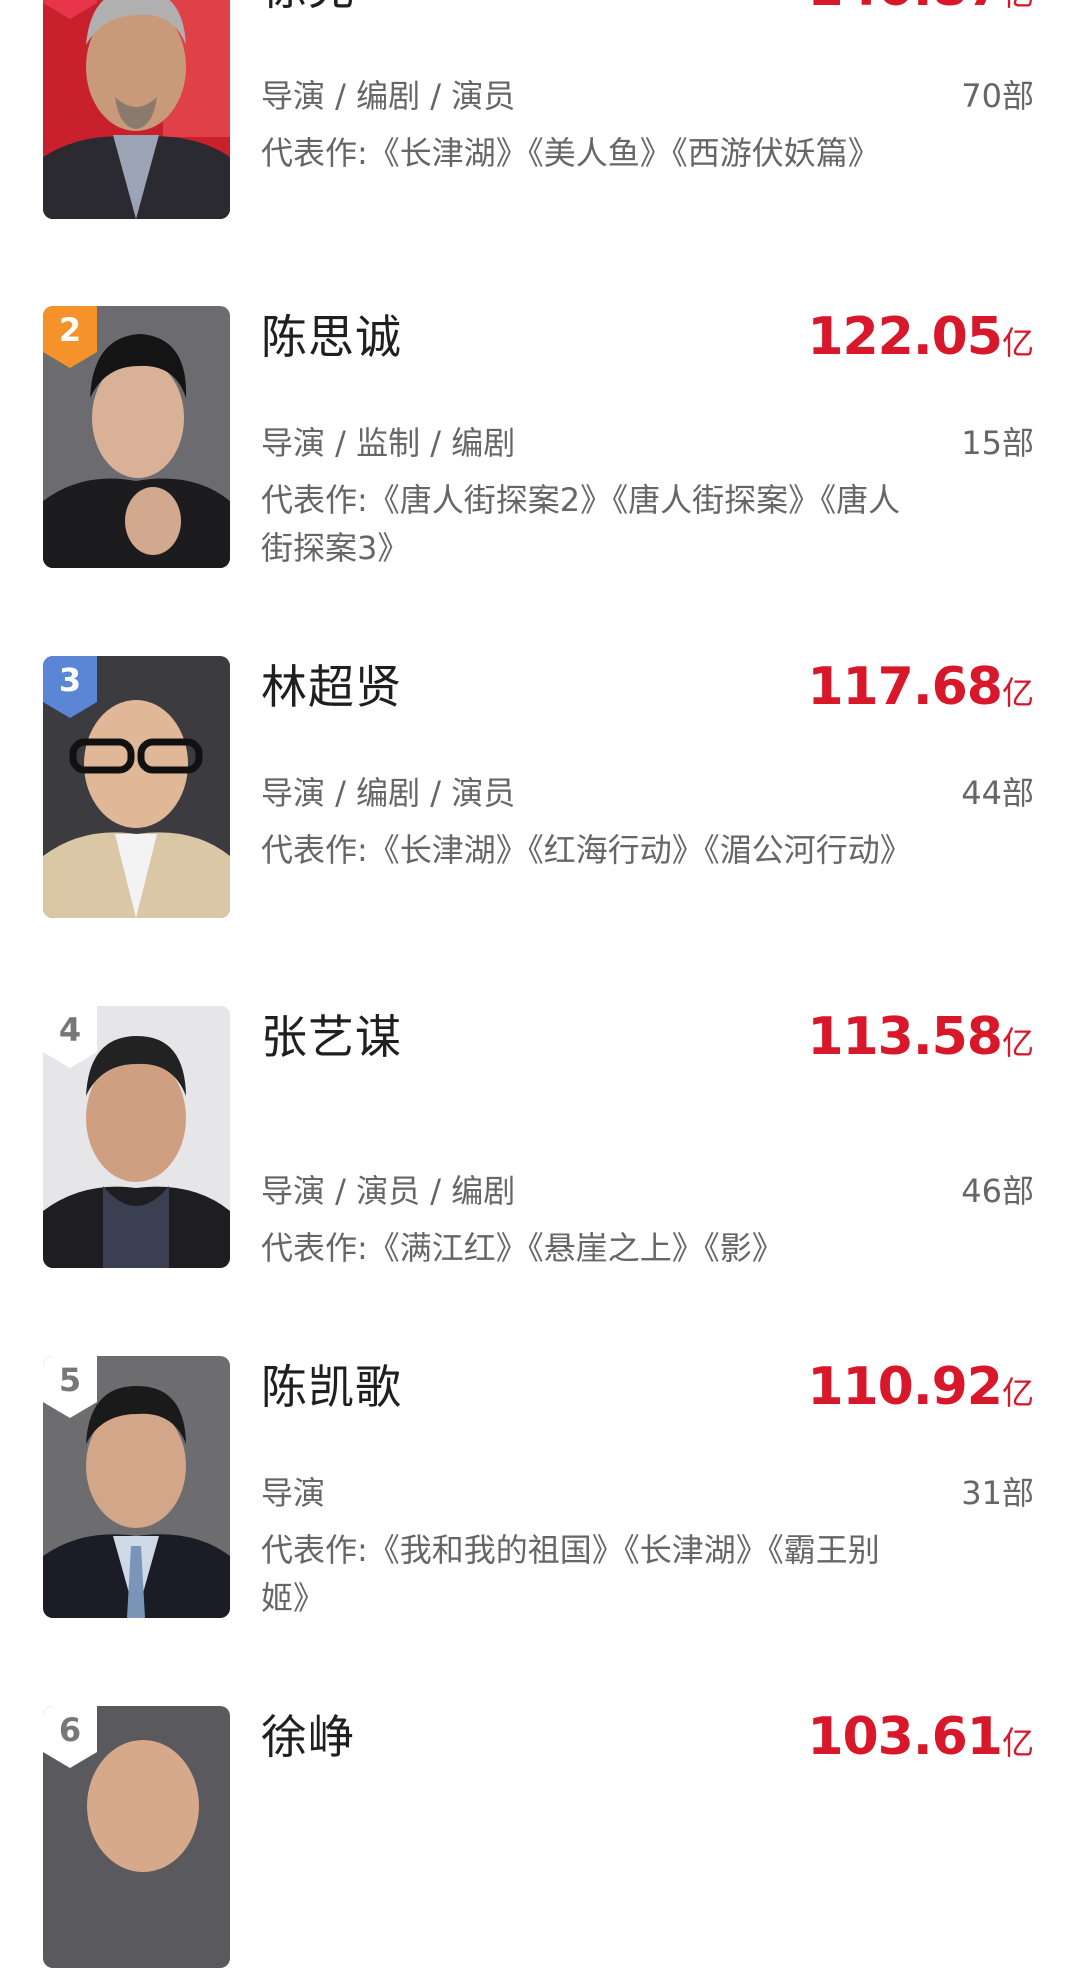  What do you see at coordinates (570, 153) in the screenshot?
I see `representative-works: 代表作:《长津湖》《美人鱼》《西游伏妖篇》` at bounding box center [570, 153].